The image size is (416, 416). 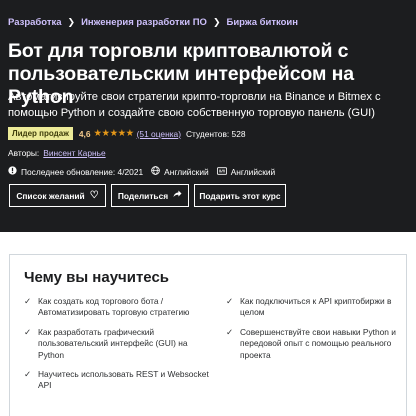 What do you see at coordinates (159, 134) in the screenshot?
I see `reviews-link: (51 оценка)` at bounding box center [159, 134].